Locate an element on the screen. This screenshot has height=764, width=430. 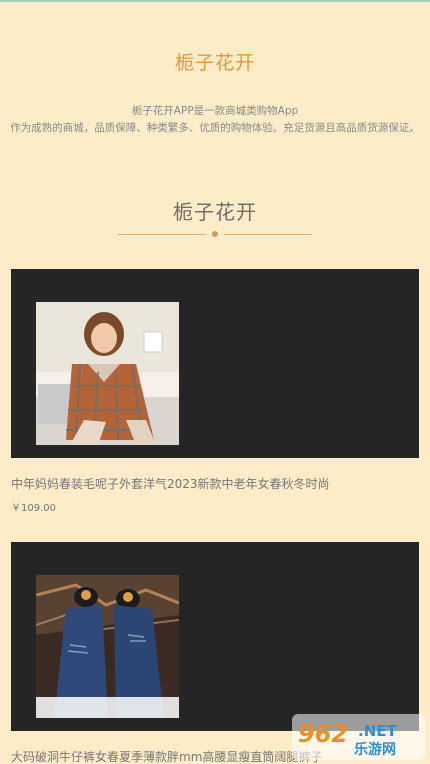
product-name: 中年妈妈春装毛呢子外套洋气2023新款中老年女春秋冬时尚 is located at coordinates (215, 483).